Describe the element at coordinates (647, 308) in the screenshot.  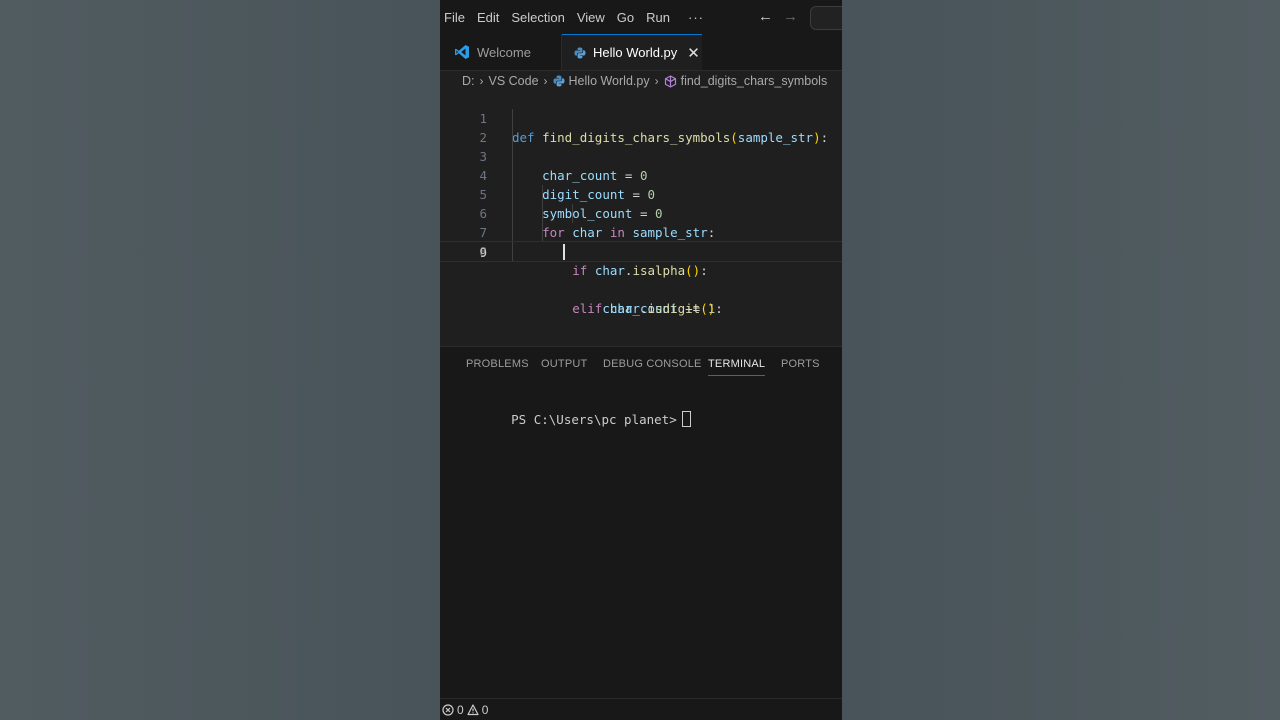
I see `code-text: elif char.isdigit():` at that location.